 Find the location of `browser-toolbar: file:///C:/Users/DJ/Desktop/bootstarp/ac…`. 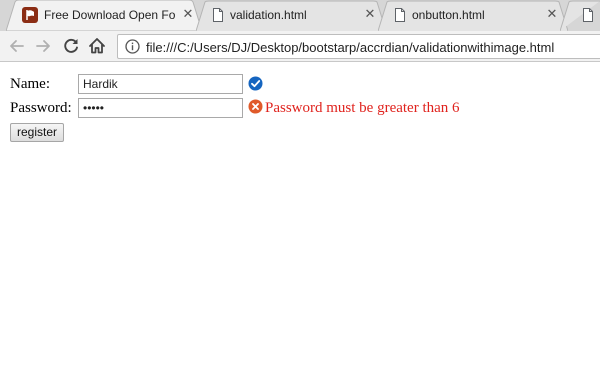

browser-toolbar: file:///C:/Users/DJ/Desktop/bootstarp/ac… is located at coordinates (300, 46).